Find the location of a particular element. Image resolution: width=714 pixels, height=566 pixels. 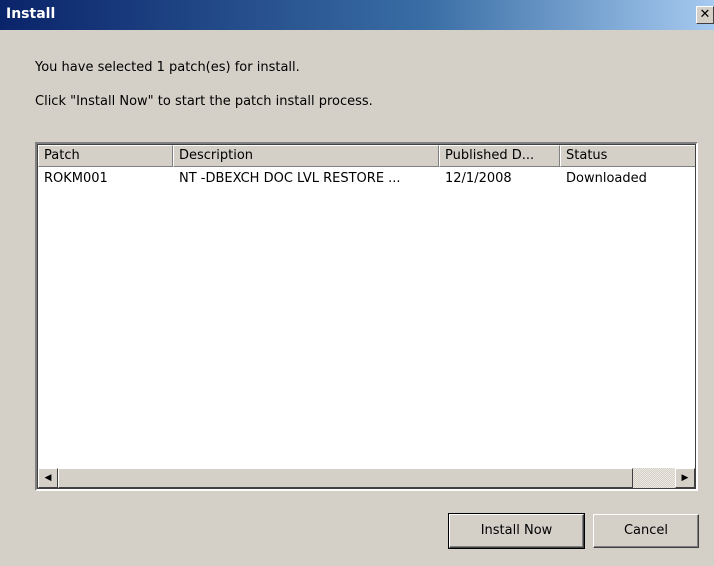

window-title: Install is located at coordinates (31, 14).